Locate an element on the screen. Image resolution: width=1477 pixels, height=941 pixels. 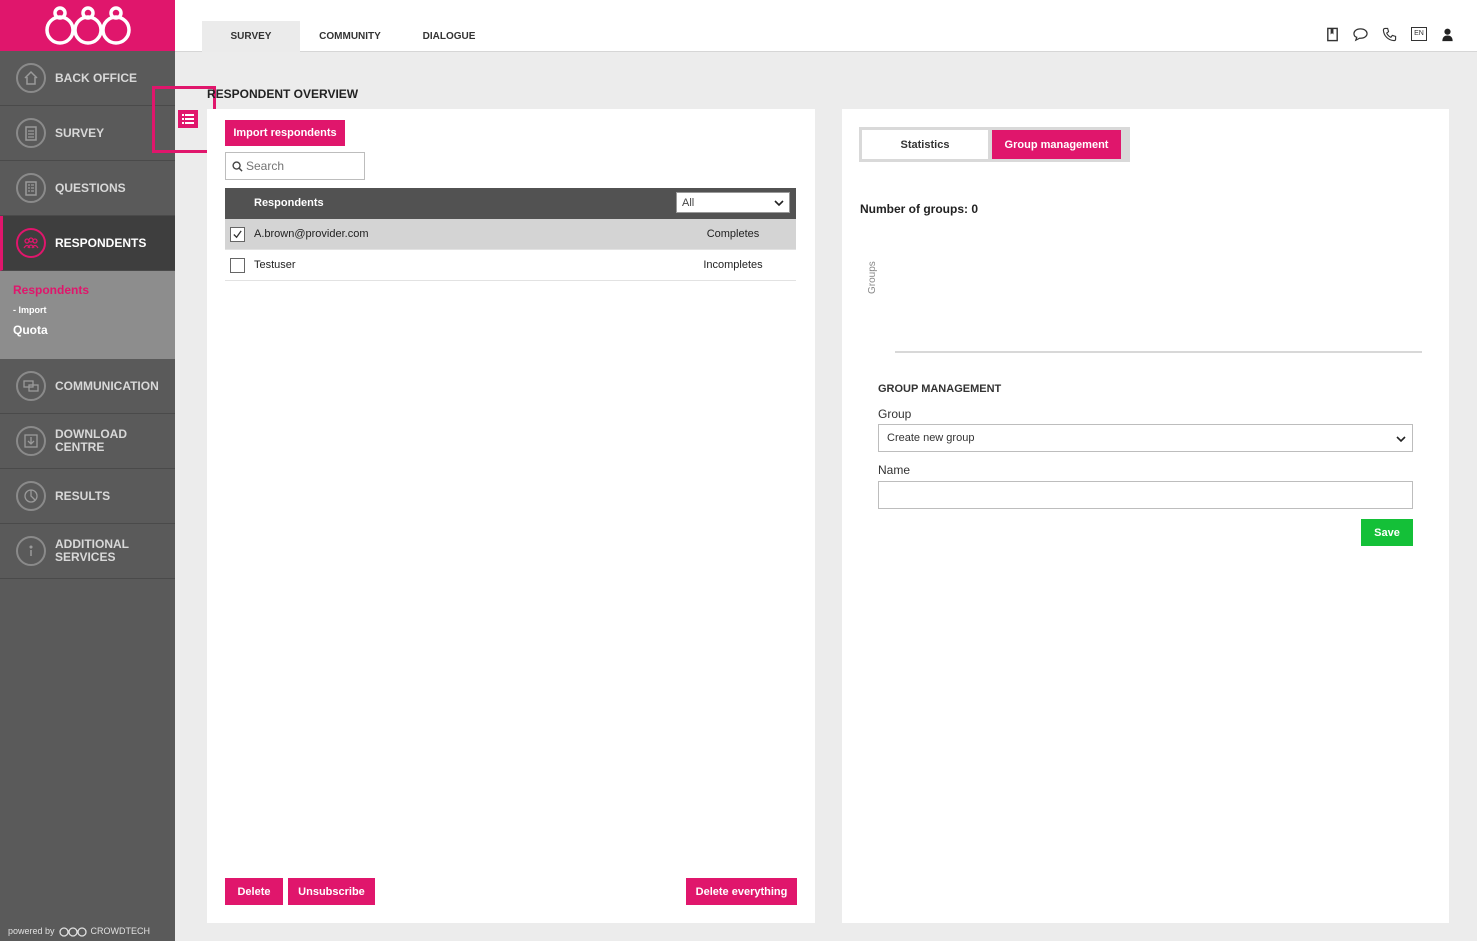
group-management-title: GROUP MANAGEMENT is located at coordinates (940, 389).